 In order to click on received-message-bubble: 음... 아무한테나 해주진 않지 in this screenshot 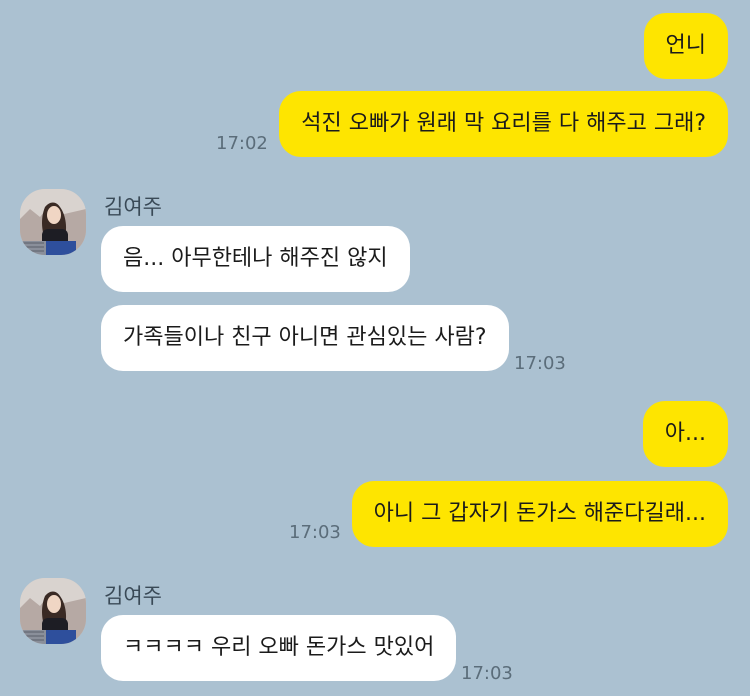, I will do `click(255, 259)`.